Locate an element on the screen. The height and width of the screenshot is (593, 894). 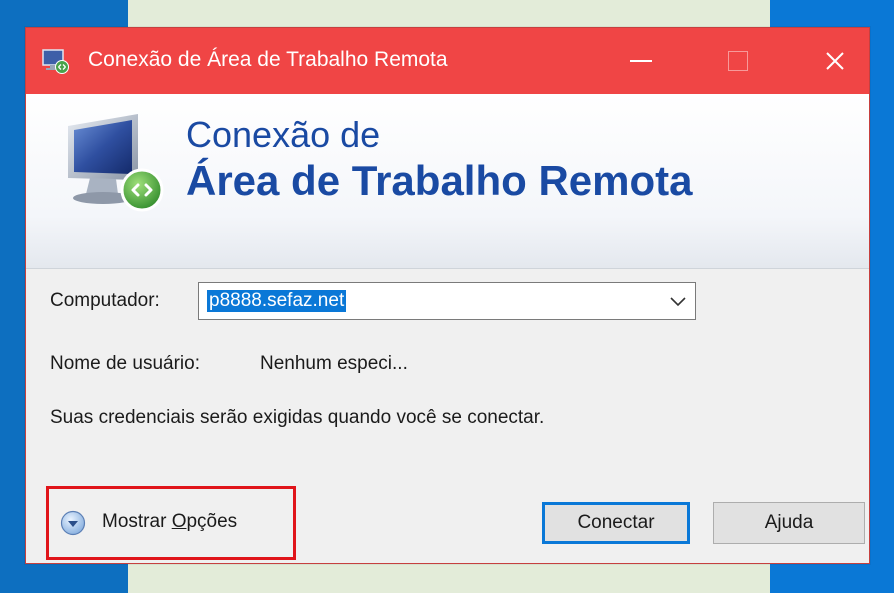
show-options-text-prefix: Mostrar is located at coordinates (137, 521).